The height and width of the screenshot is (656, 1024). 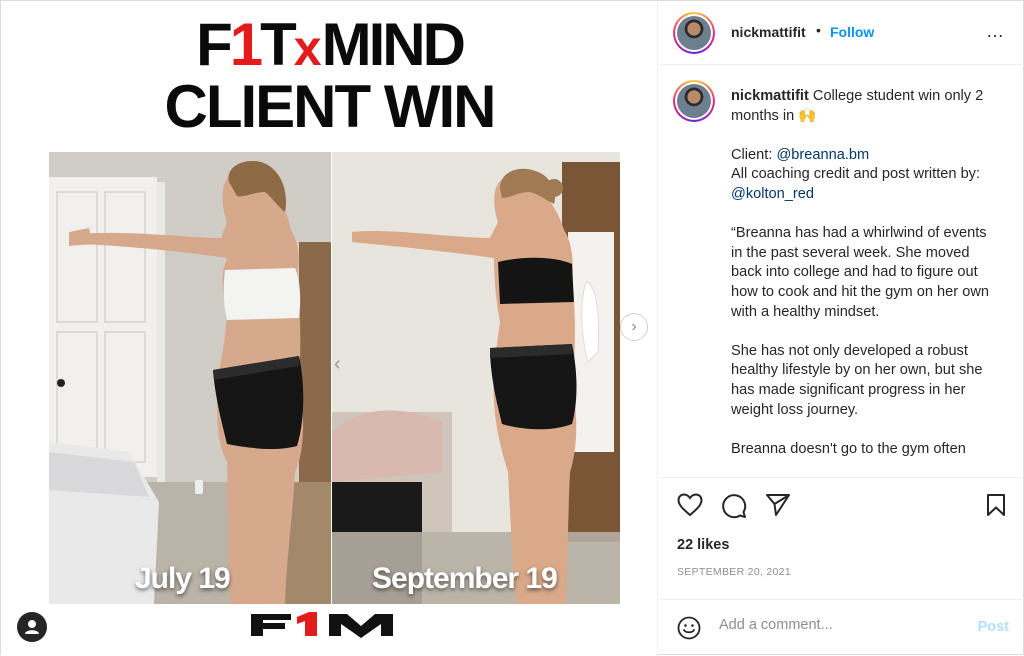 I want to click on save-bookmark-icon, so click(x=996, y=505).